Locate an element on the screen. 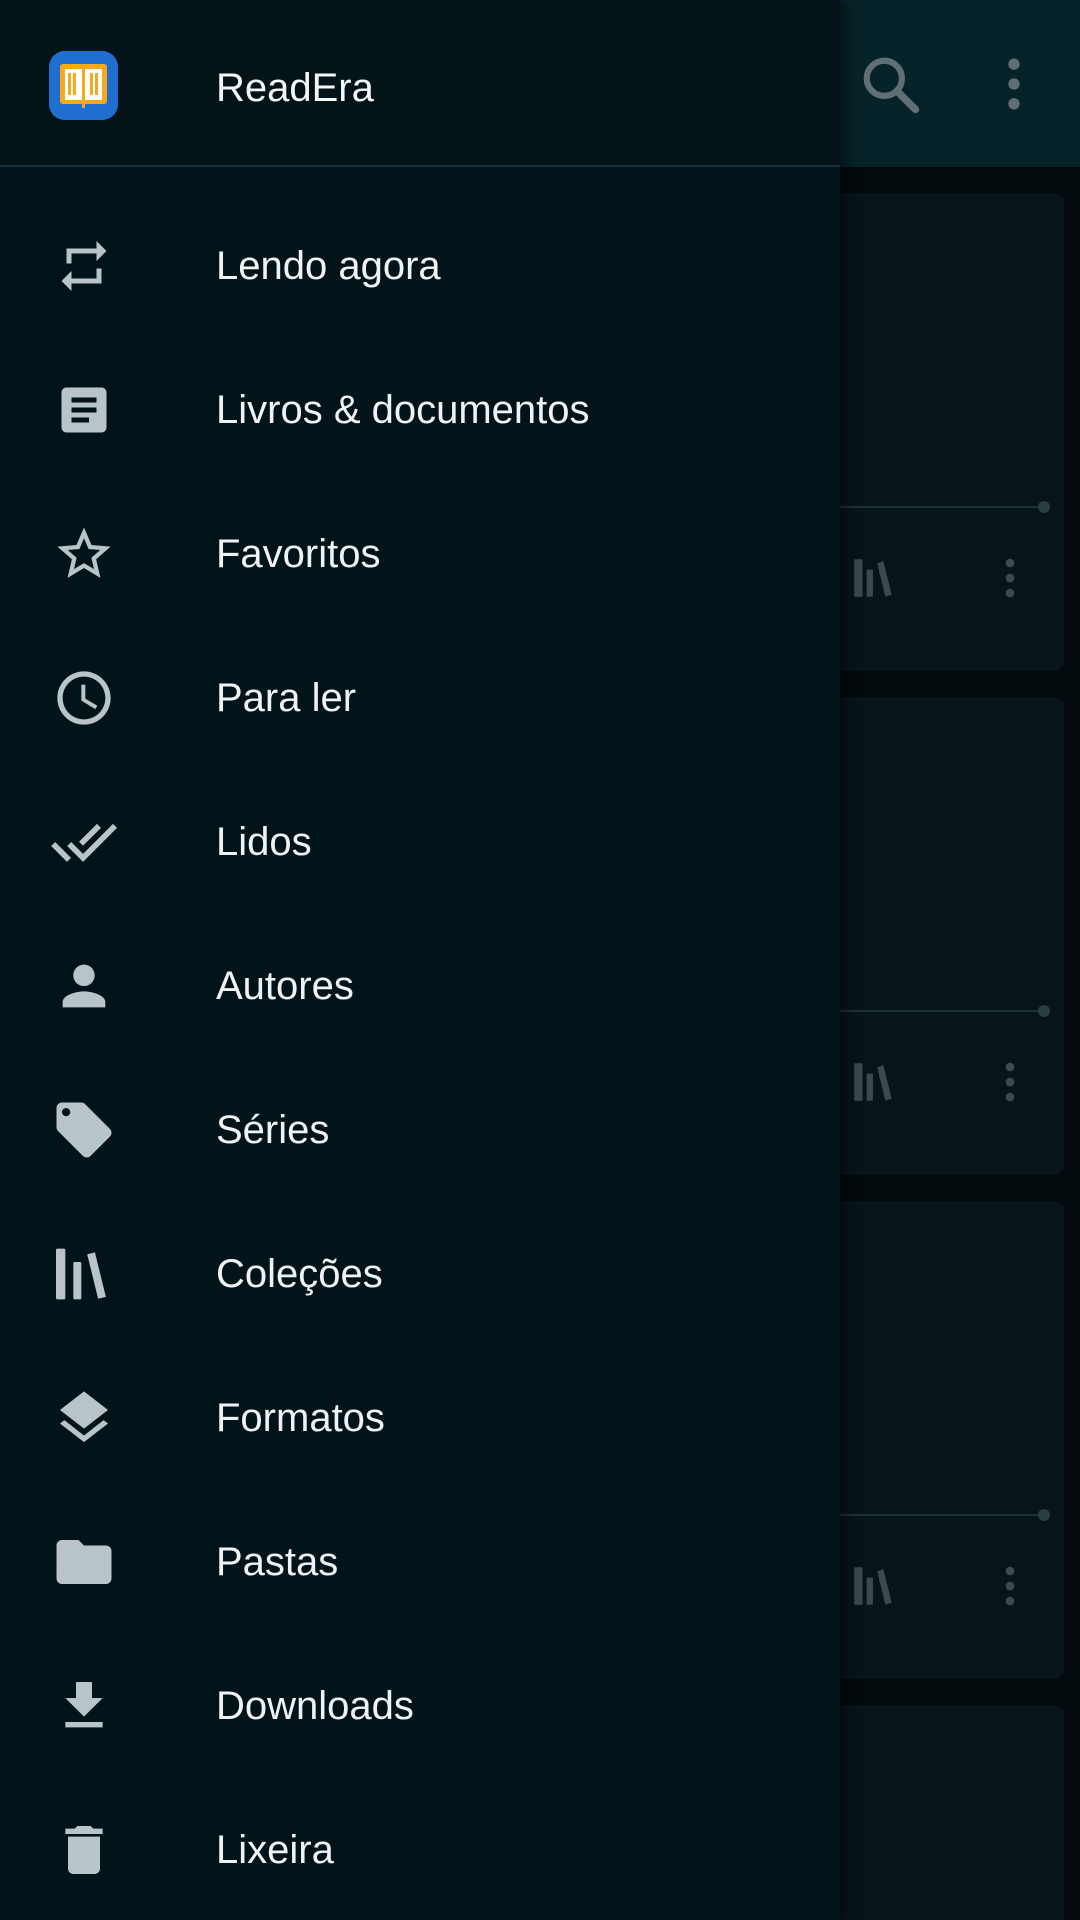 The height and width of the screenshot is (1920, 1080). drawer-header: ReadEra is located at coordinates (420, 83).